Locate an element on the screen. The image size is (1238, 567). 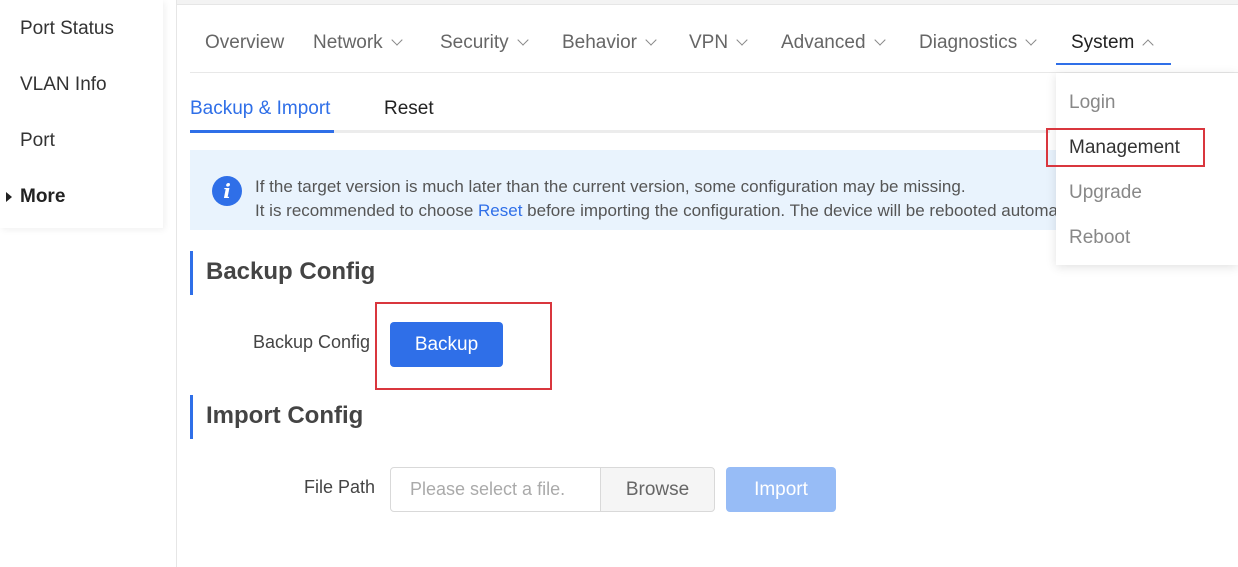
nav-overview-label: Overview is located at coordinates (245, 42).